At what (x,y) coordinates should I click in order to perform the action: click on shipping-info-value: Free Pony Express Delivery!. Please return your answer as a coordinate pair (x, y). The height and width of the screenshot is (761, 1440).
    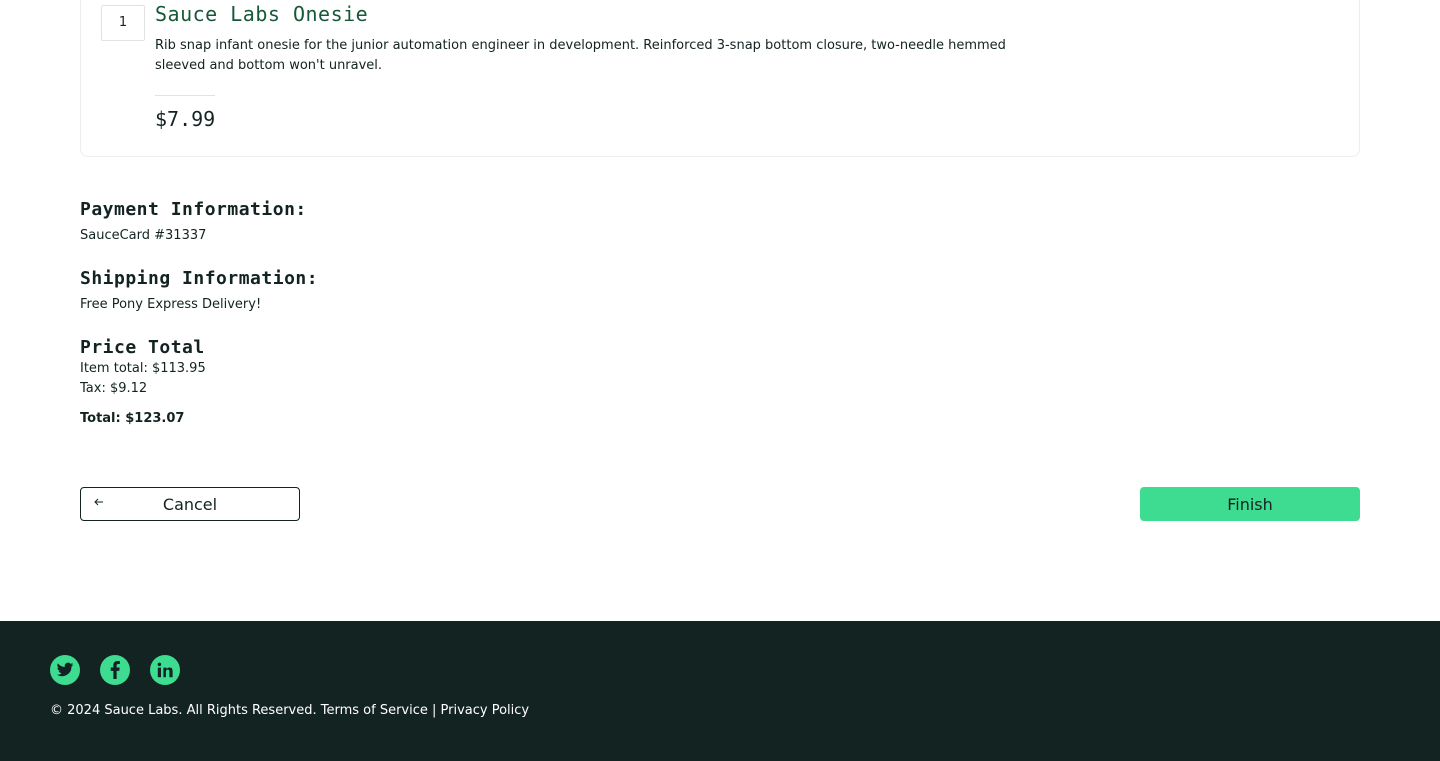
    Looking at the image, I should click on (171, 304).